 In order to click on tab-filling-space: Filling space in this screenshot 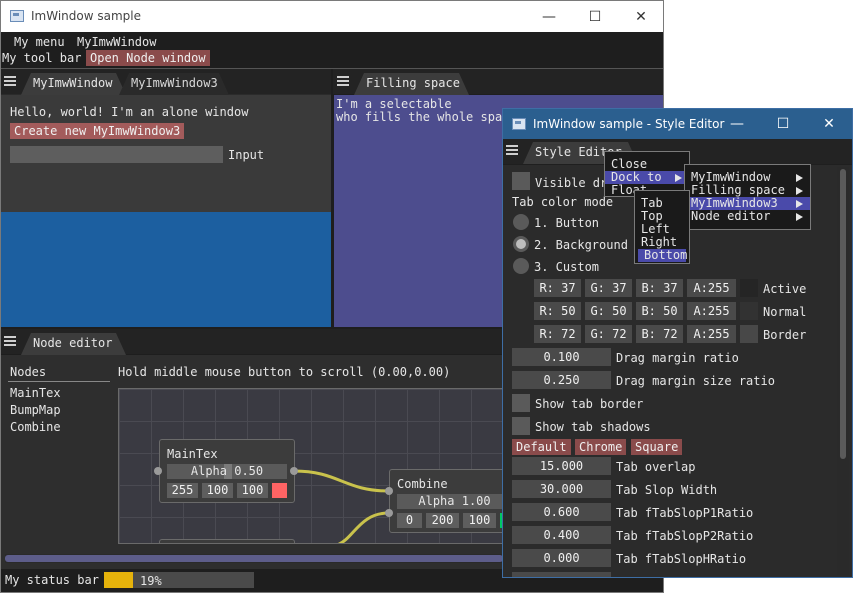, I will do `click(411, 84)`.